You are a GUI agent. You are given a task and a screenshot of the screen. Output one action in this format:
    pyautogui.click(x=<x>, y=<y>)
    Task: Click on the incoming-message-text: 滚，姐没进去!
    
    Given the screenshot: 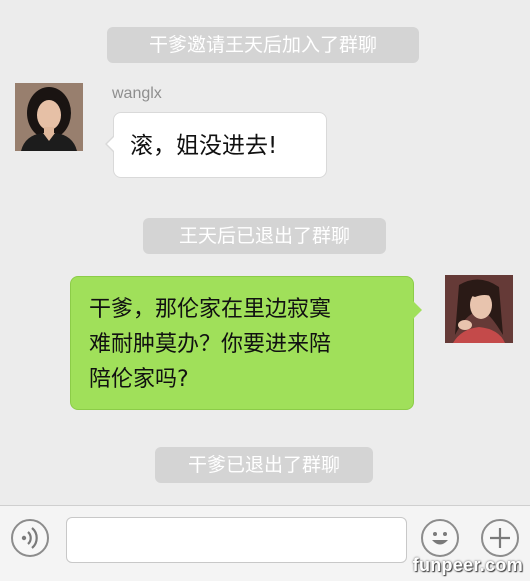 What is the action you would take?
    pyautogui.click(x=204, y=146)
    